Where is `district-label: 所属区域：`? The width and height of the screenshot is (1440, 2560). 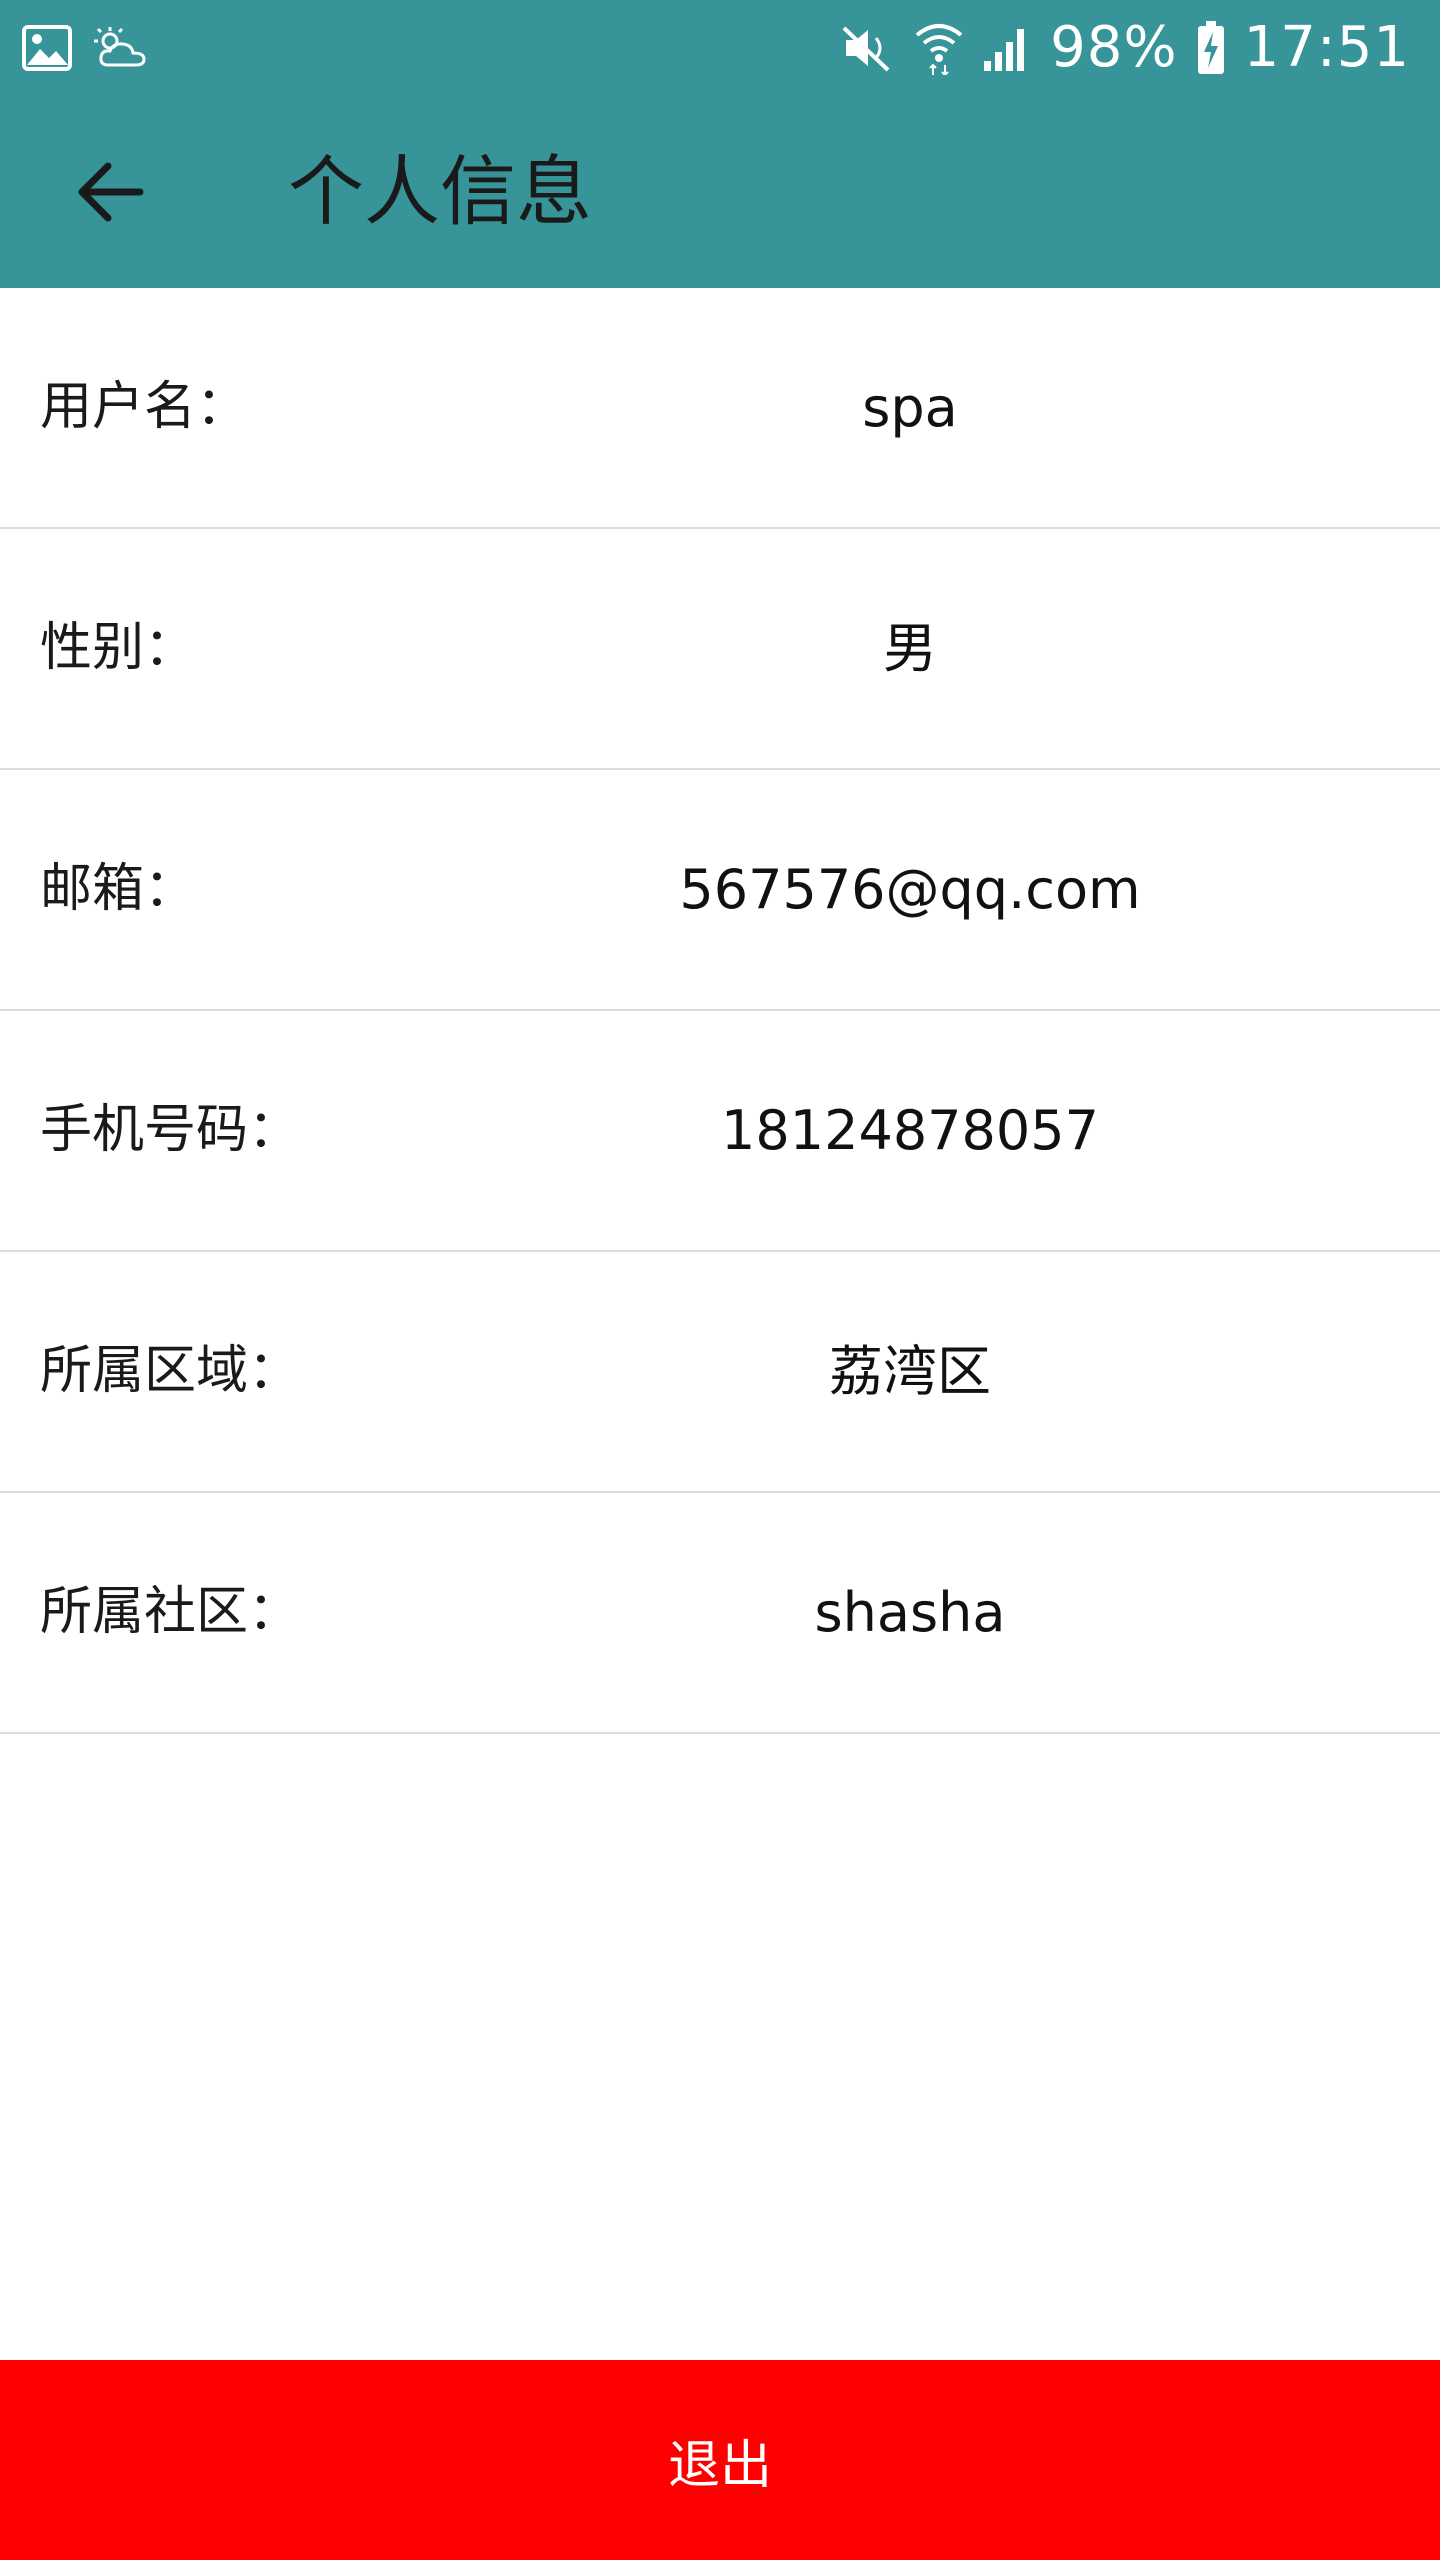 district-label: 所属区域： is located at coordinates (170, 1371).